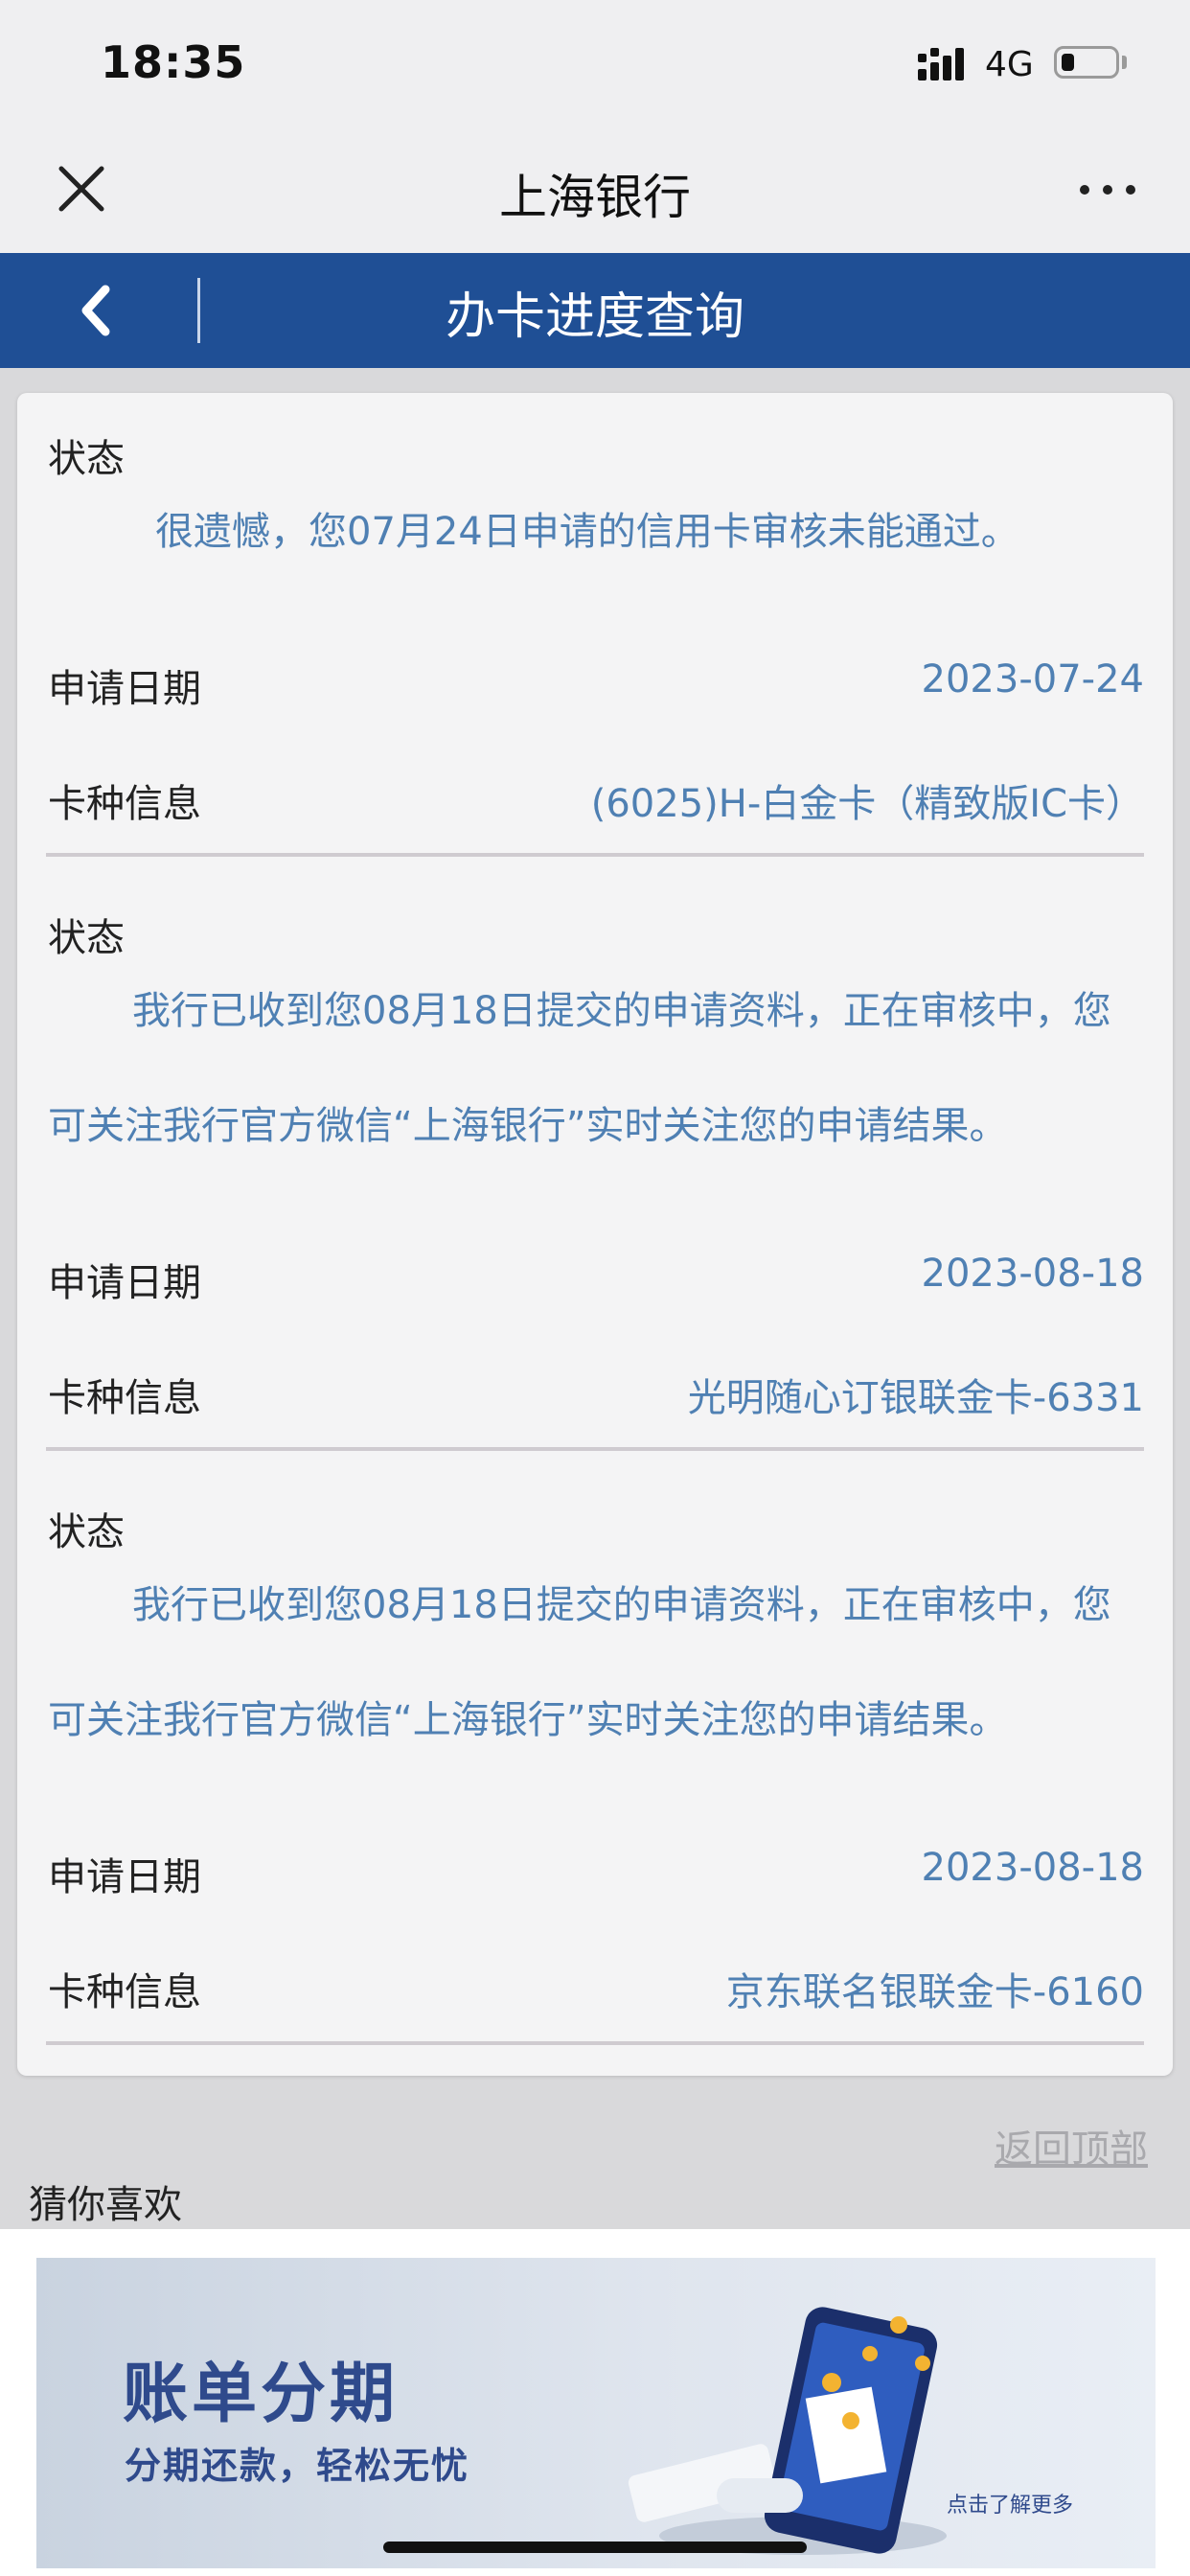 This screenshot has height=2576, width=1190. I want to click on card-info-value: 京东联名银联金卡-6160, so click(935, 1992).